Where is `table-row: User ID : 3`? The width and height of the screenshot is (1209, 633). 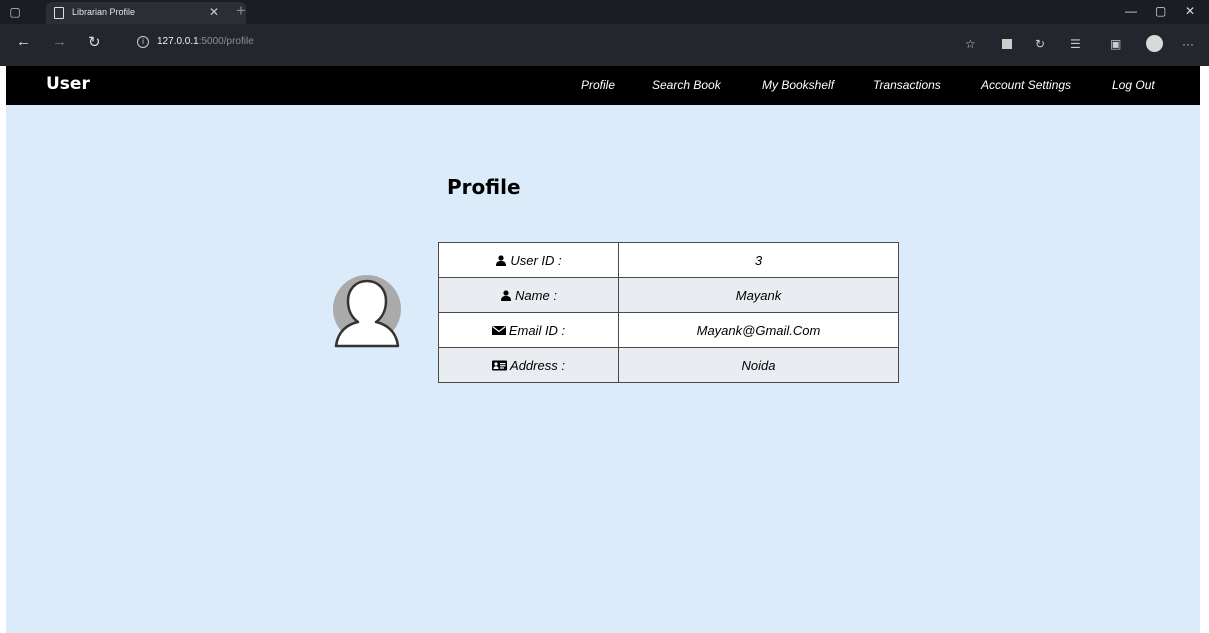 table-row: User ID : 3 is located at coordinates (668, 260).